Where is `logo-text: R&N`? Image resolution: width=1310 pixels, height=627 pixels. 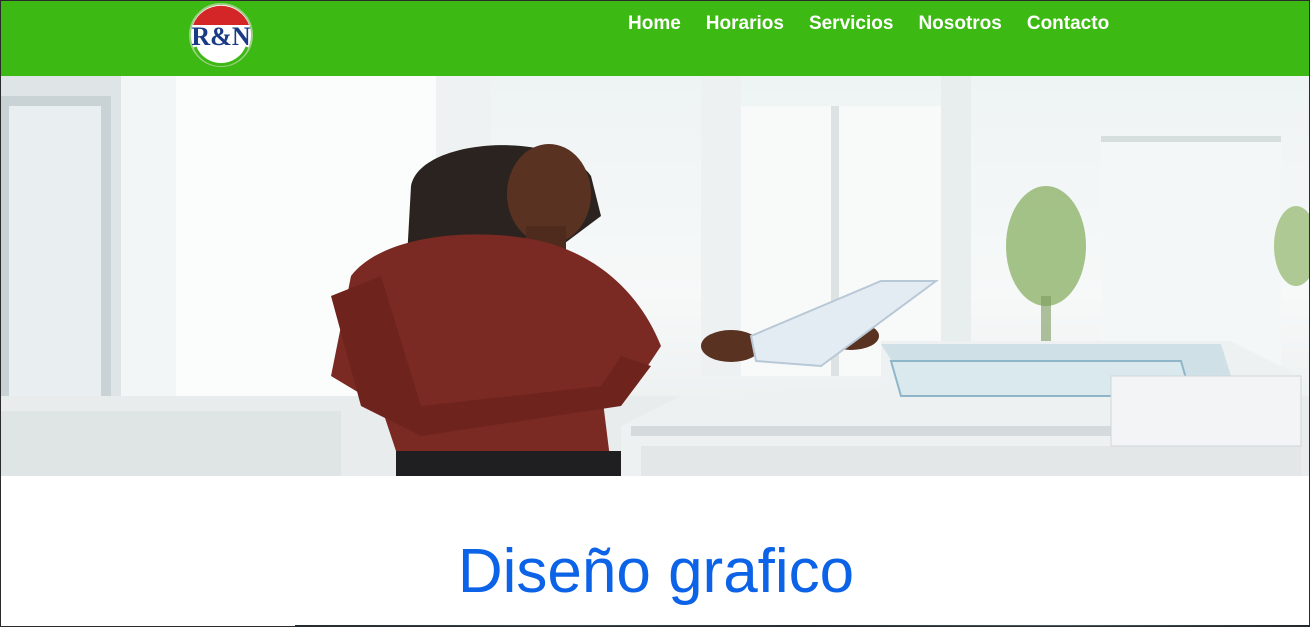 logo-text: R&N is located at coordinates (220, 36).